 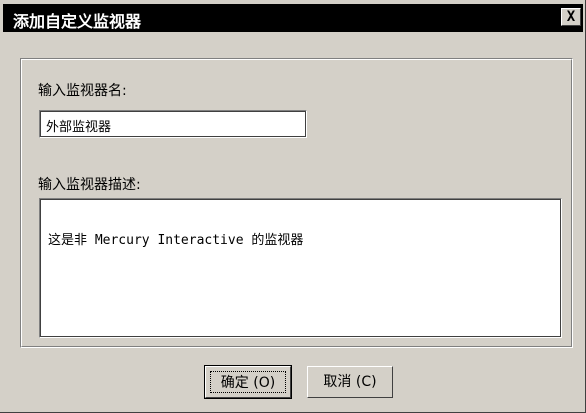 I want to click on monitor-description-label: 输入监视器描述:, so click(x=89, y=185).